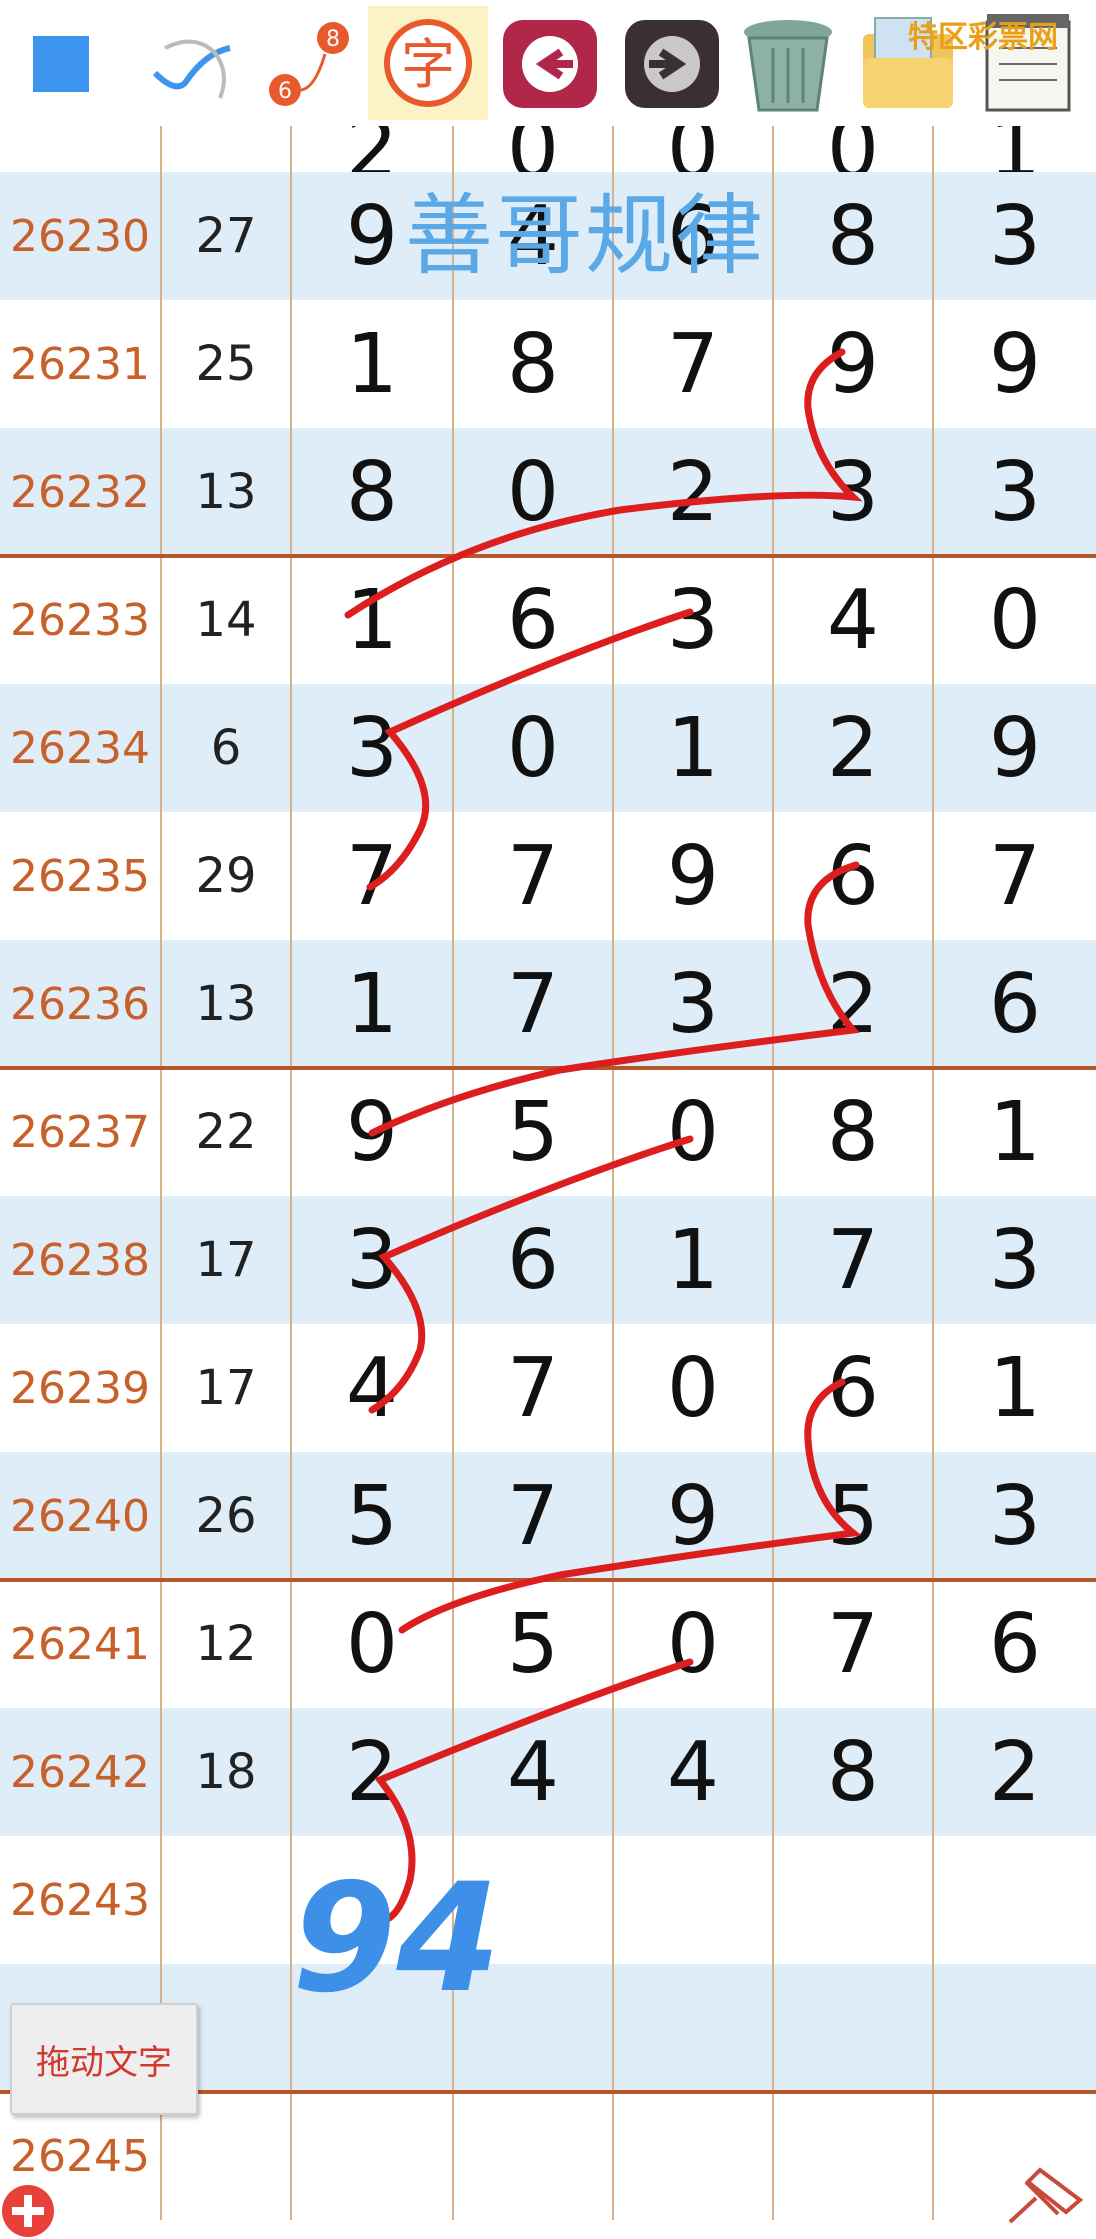  I want to click on checkmark-icon, so click(190, 63).